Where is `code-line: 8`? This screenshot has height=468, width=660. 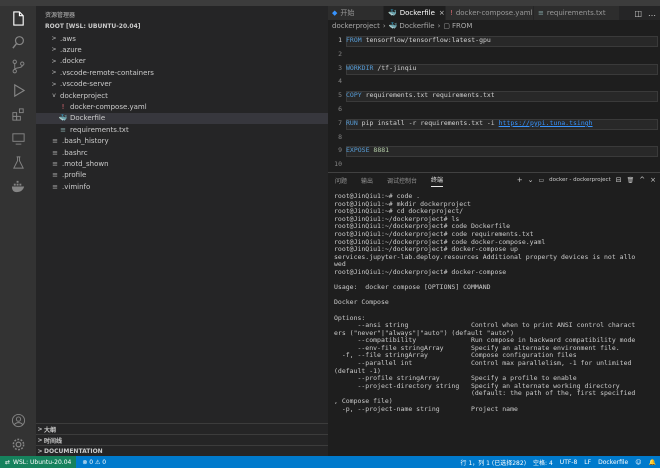
code-line: 8 is located at coordinates (494, 138).